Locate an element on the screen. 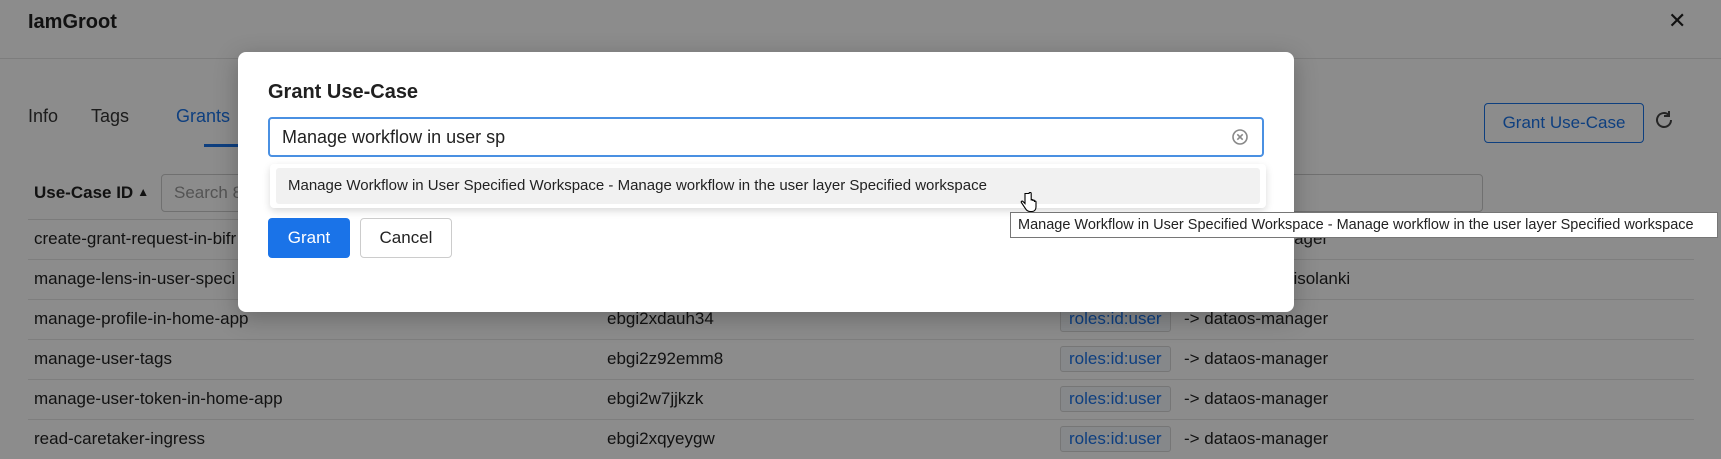  clear-circle-icon is located at coordinates (1240, 137).